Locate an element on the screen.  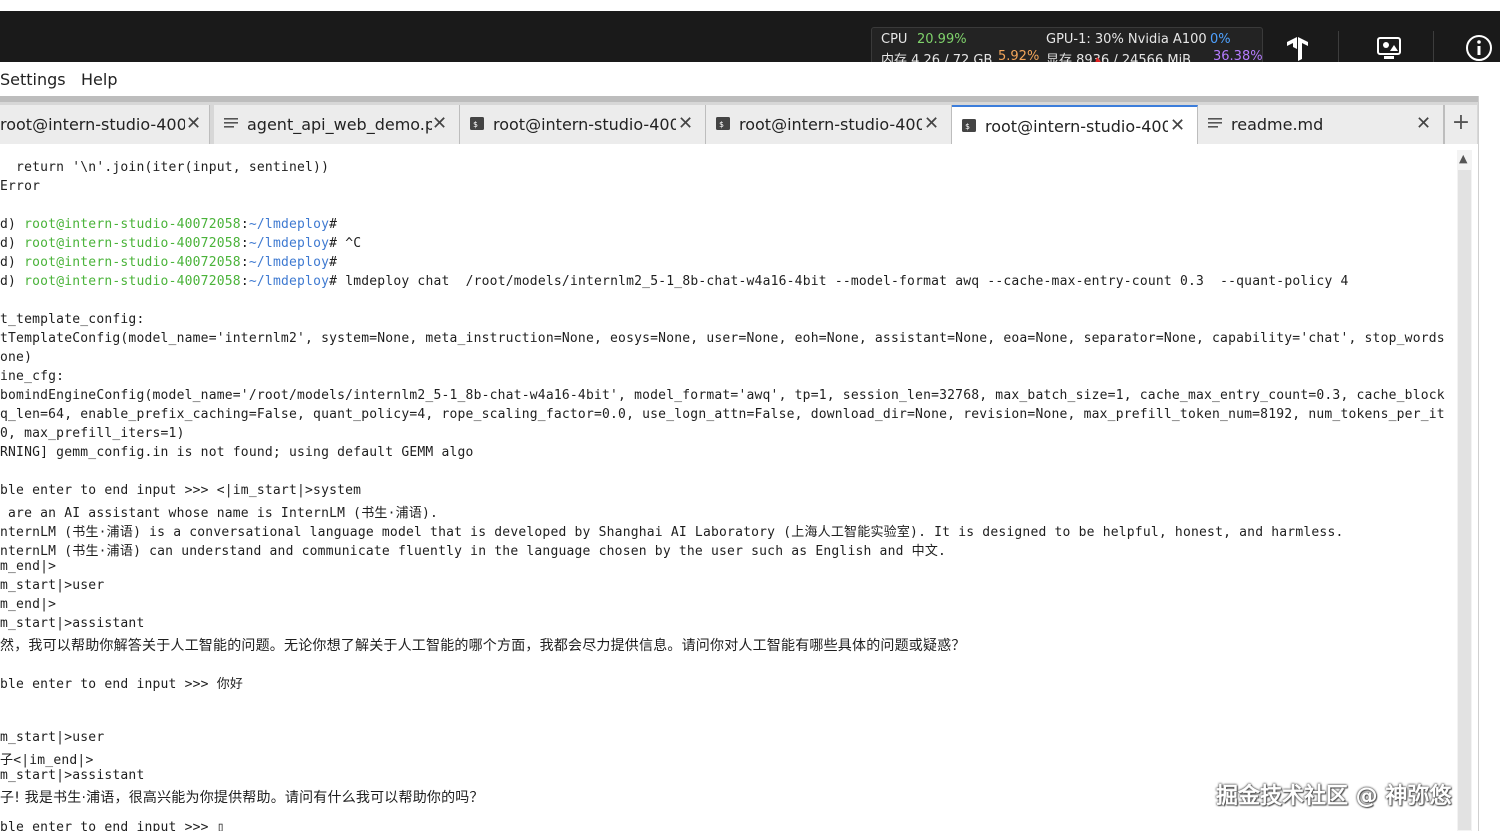
tab-terminal-3: $ root@intern-studio-400 ✕ is located at coordinates (829, 124).